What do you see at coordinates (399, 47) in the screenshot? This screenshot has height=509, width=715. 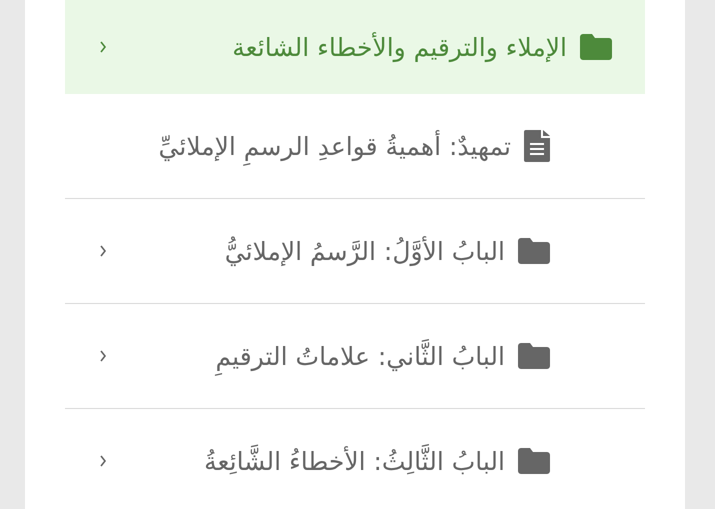 I see `item-label: الإملاء والترقيم والأخطاء الشائعة` at bounding box center [399, 47].